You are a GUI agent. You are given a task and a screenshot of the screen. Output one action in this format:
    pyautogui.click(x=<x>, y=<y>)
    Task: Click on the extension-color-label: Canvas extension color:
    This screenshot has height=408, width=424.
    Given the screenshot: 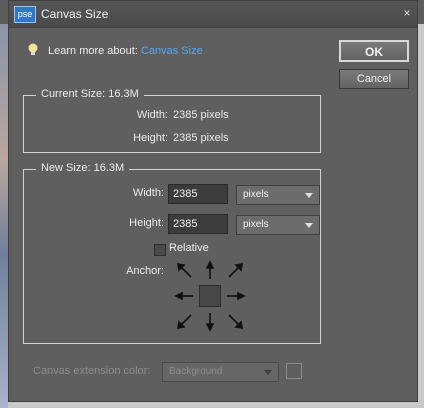 What is the action you would take?
    pyautogui.click(x=92, y=371)
    